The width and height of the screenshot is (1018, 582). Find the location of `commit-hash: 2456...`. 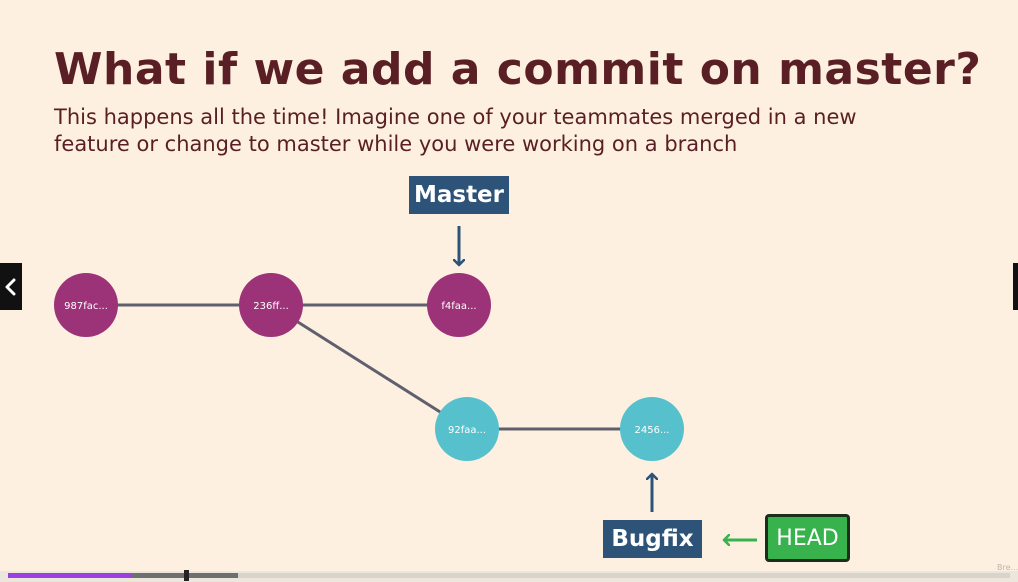

commit-hash: 2456... is located at coordinates (652, 430).